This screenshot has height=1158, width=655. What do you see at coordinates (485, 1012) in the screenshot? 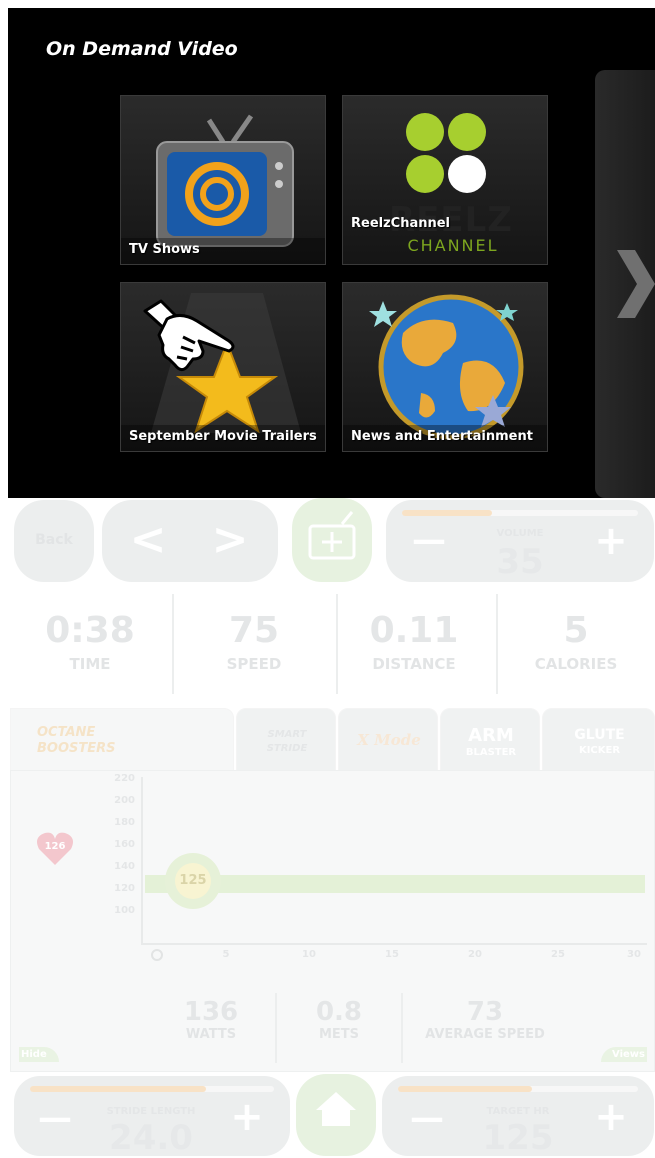
I see `stat-value: 73` at bounding box center [485, 1012].